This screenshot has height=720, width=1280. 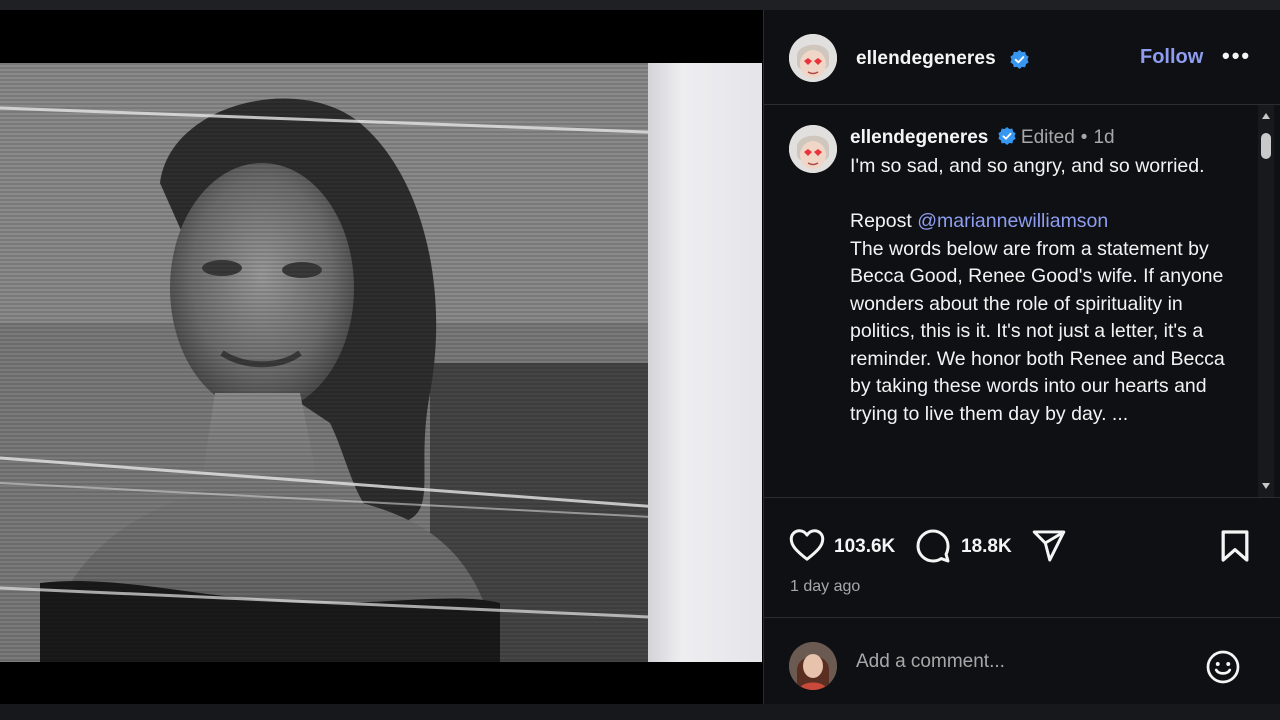 I want to click on photo-paper-edge, so click(x=705, y=362).